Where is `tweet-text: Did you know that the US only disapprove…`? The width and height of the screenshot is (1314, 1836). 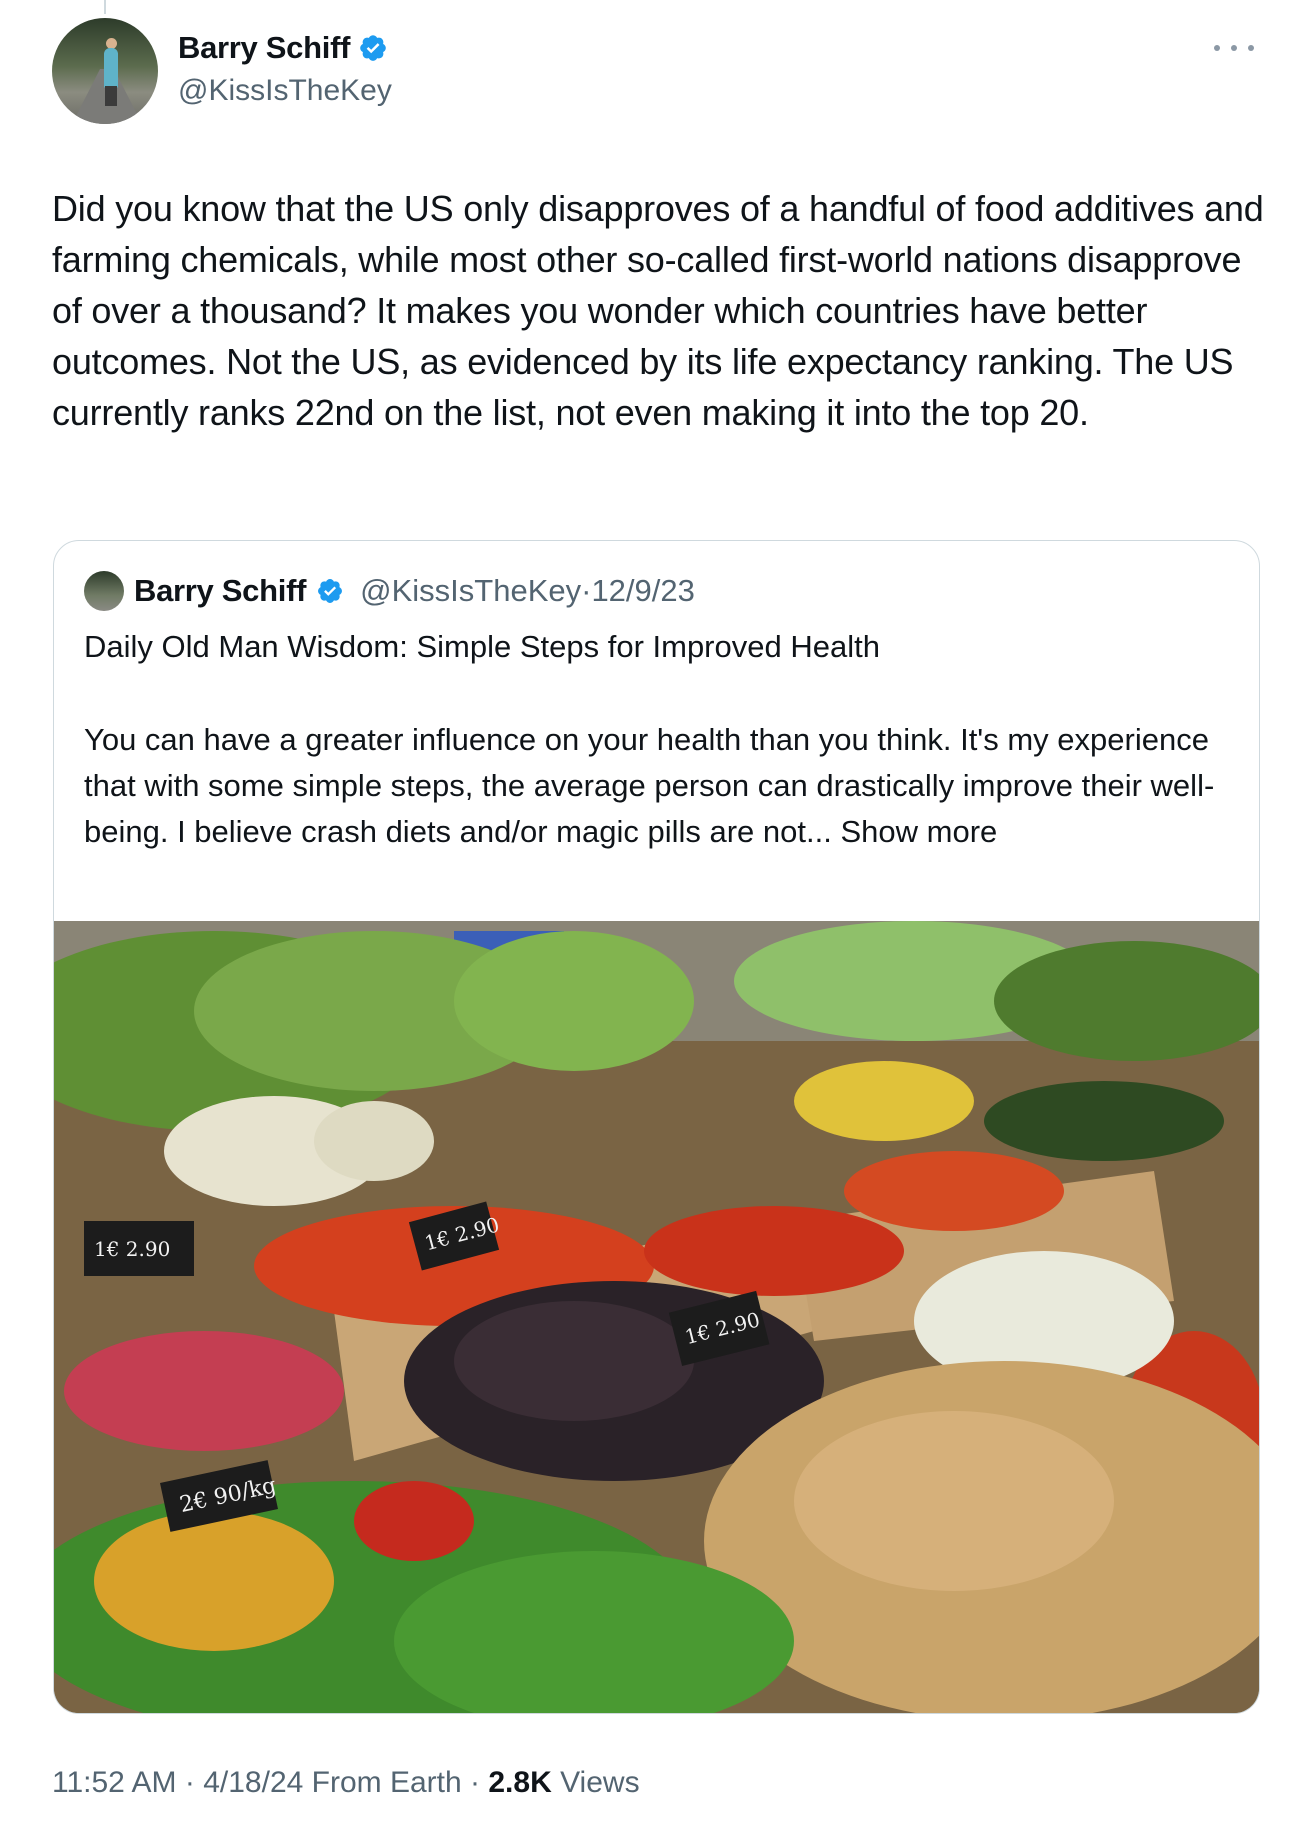
tweet-text: Did you know that the US only disapprove… is located at coordinates (658, 310).